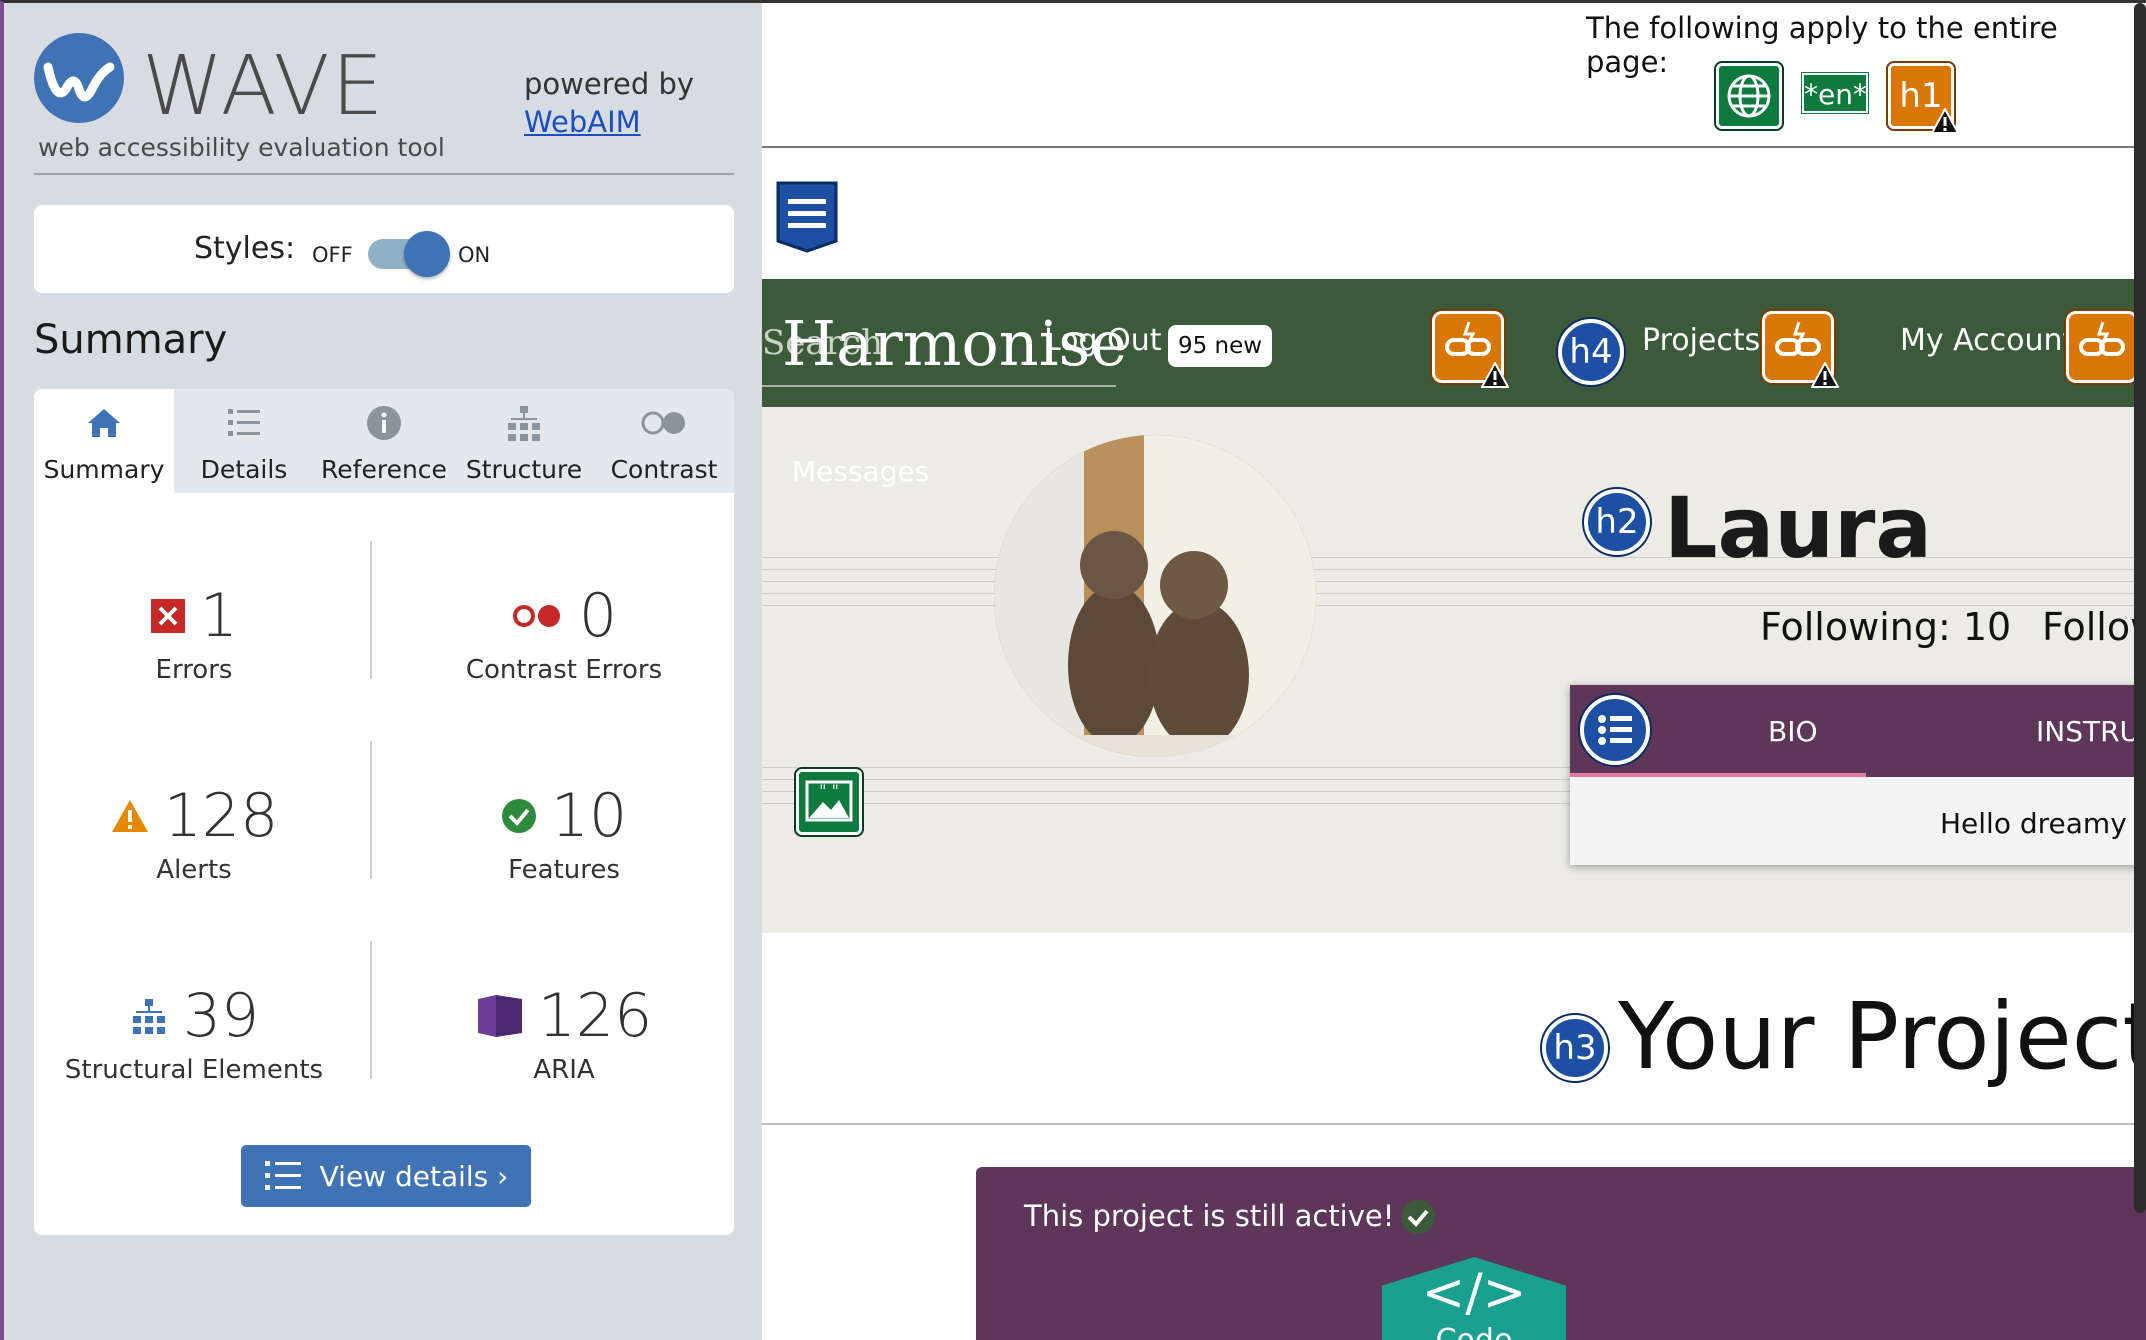 This screenshot has width=2146, height=1340. Describe the element at coordinates (664, 441) in the screenshot. I see `tab-contrast: Contrast` at that location.